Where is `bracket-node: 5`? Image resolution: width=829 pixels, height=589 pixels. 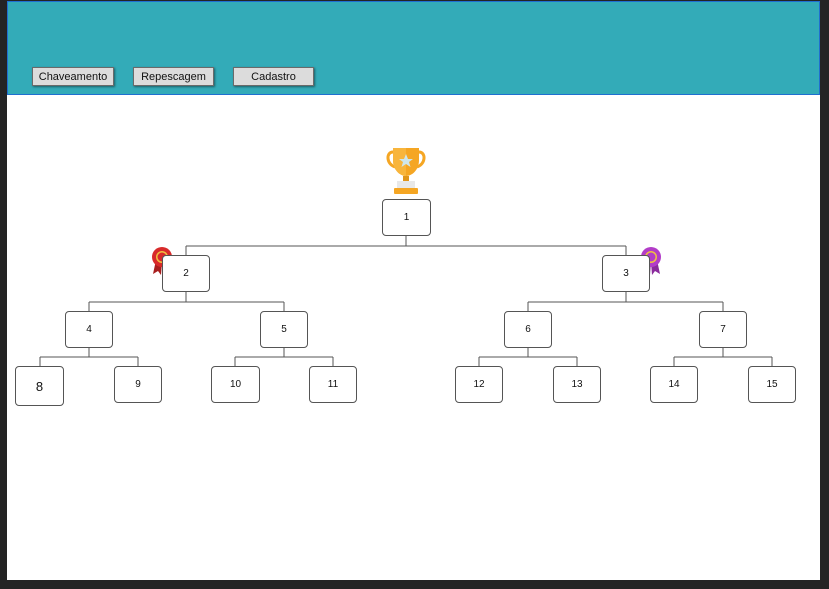
bracket-node: 5 is located at coordinates (284, 329).